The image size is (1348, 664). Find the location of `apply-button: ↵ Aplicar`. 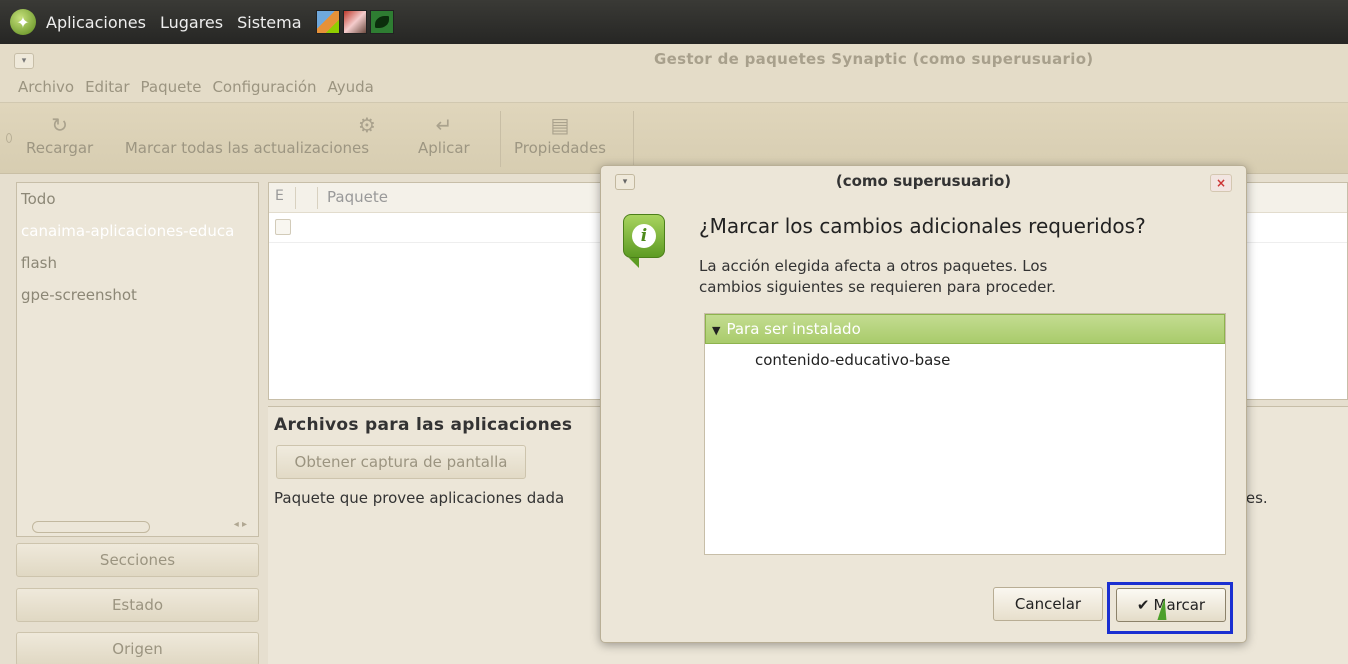

apply-button: ↵ Aplicar is located at coordinates (444, 135).